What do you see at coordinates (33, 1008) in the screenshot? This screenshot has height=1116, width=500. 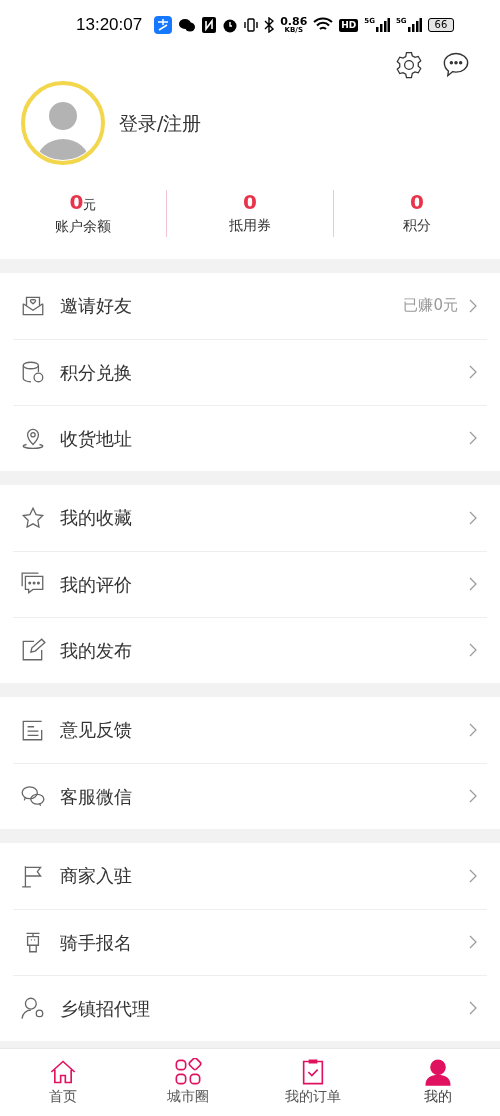 I see `user-icon` at bounding box center [33, 1008].